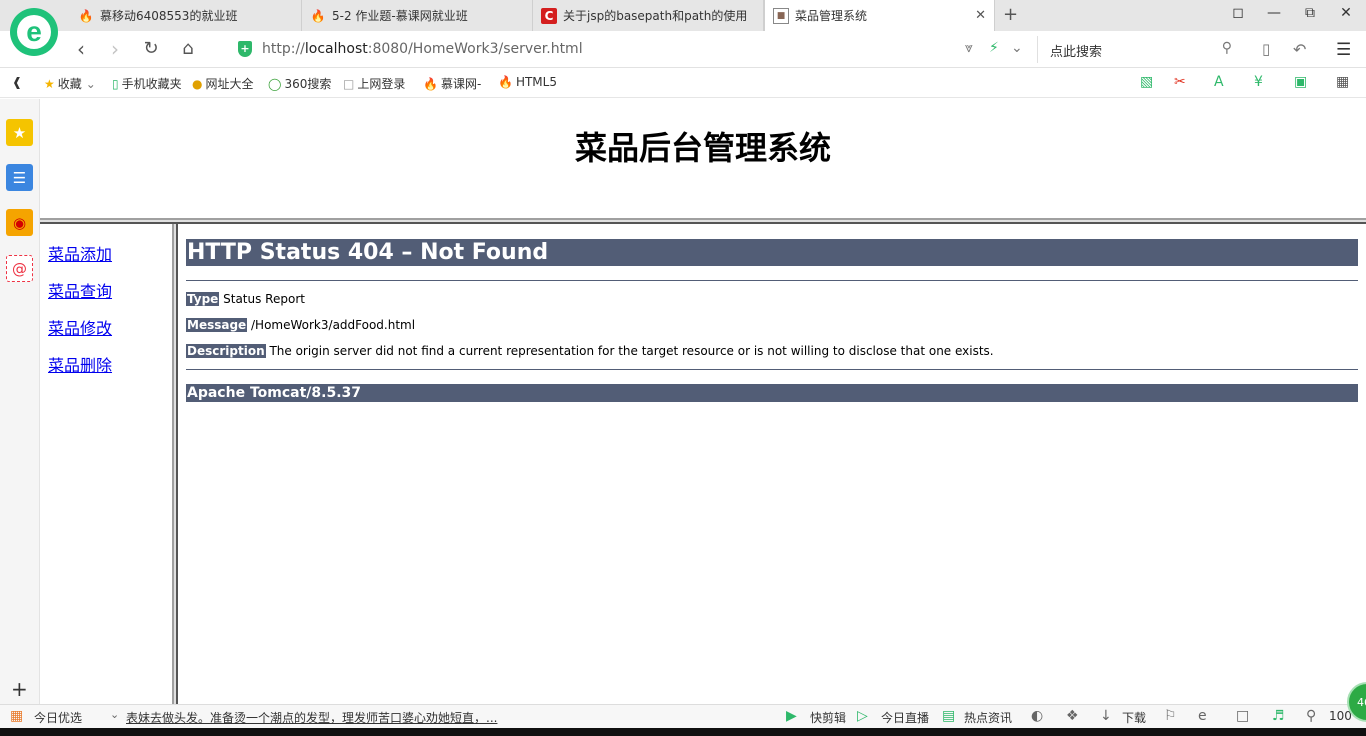 This screenshot has width=1366, height=736. I want to click on download-icon: ↓, so click(1106, 716).